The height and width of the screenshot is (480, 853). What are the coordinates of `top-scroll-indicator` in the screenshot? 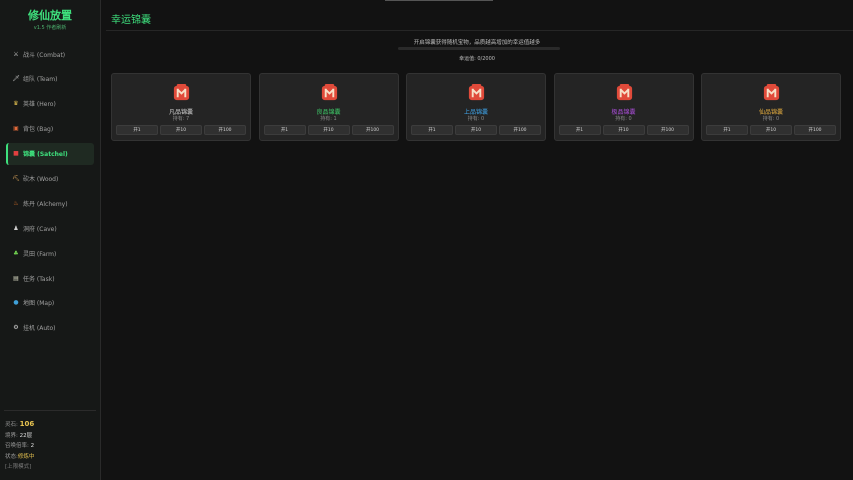 It's located at (439, 0).